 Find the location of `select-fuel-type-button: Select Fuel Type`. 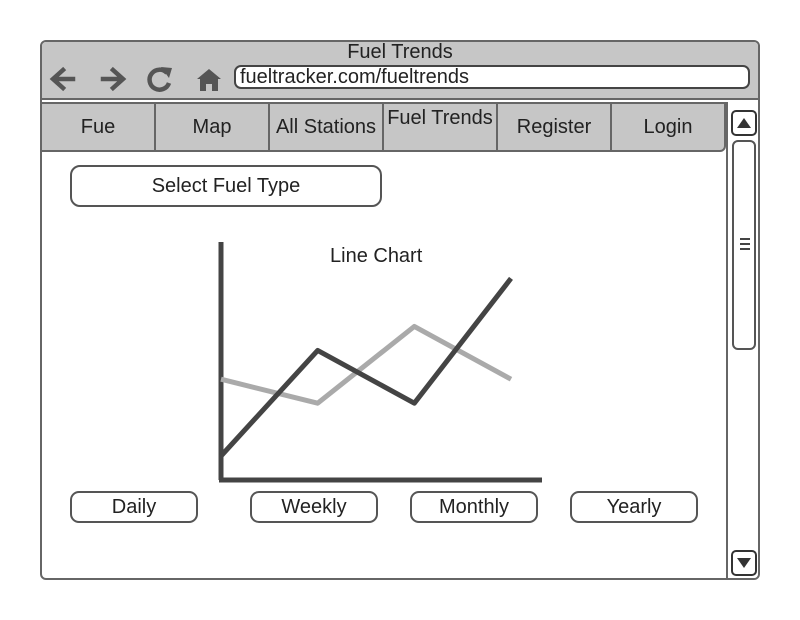

select-fuel-type-button: Select Fuel Type is located at coordinates (226, 186).